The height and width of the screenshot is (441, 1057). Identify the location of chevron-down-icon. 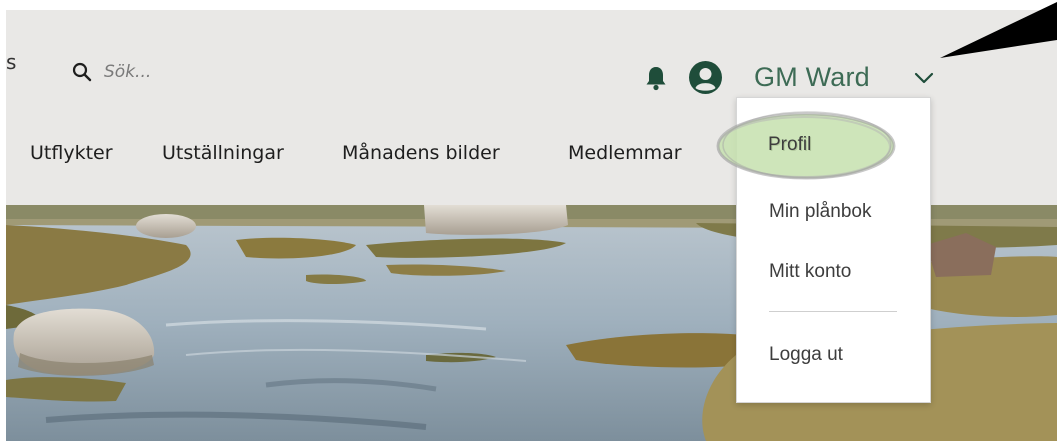
(924, 80).